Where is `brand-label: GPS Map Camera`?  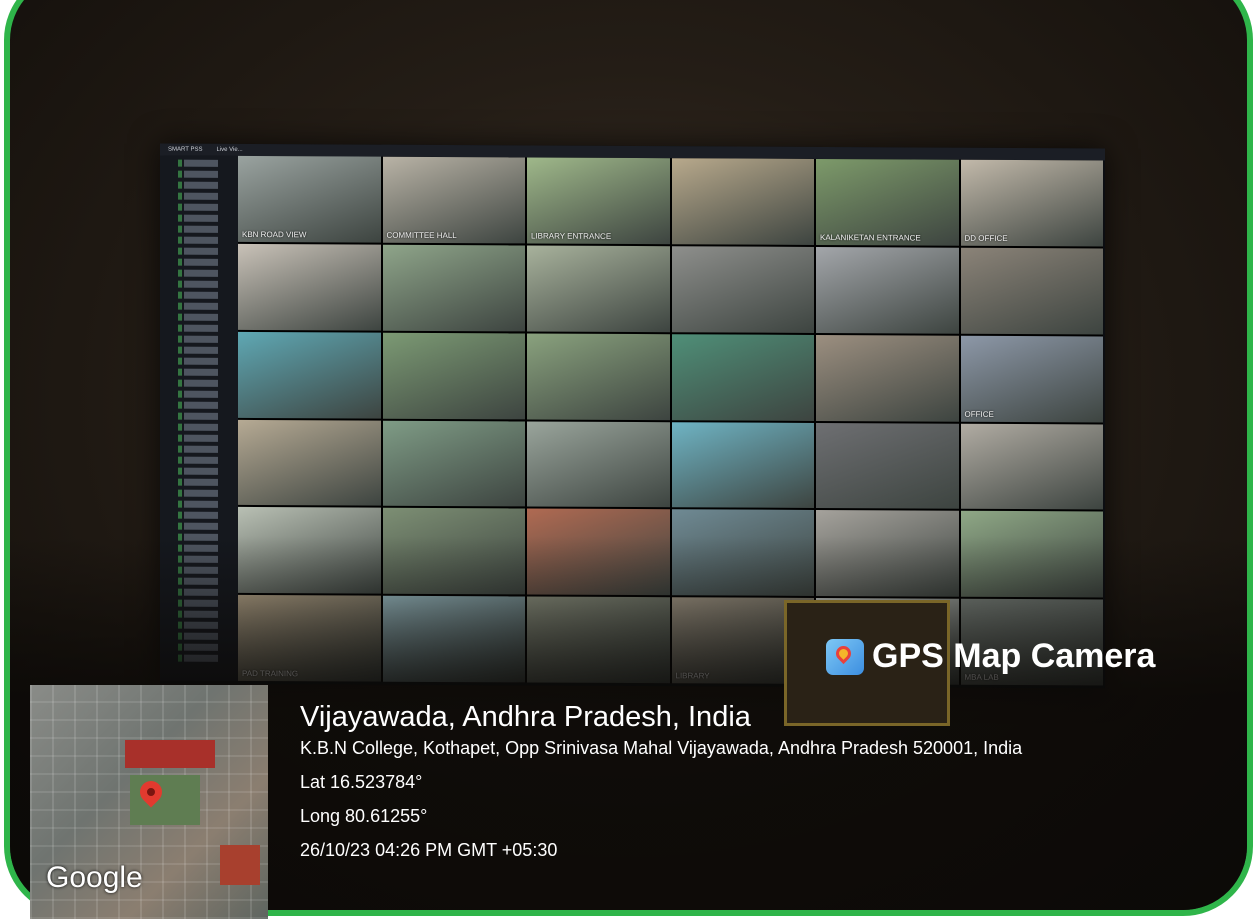
brand-label: GPS Map Camera is located at coordinates (1014, 656).